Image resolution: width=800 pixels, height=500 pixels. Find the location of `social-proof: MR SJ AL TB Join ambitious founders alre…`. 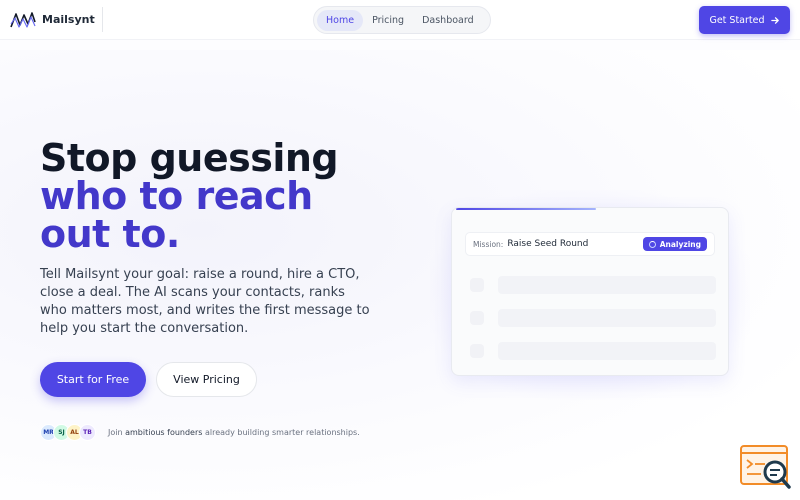

social-proof: MR SJ AL TB Join ambitious founders alre… is located at coordinates (200, 432).